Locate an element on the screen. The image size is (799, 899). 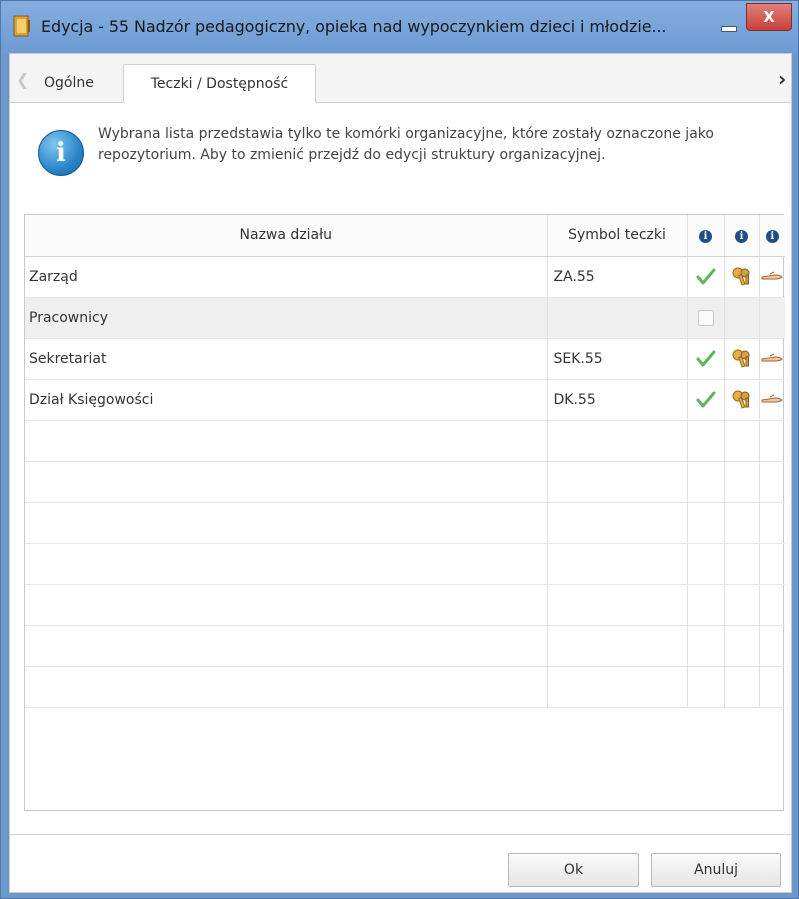
grid-header-row: Nazwa działu Symbol teczki i i i is located at coordinates (405, 236).